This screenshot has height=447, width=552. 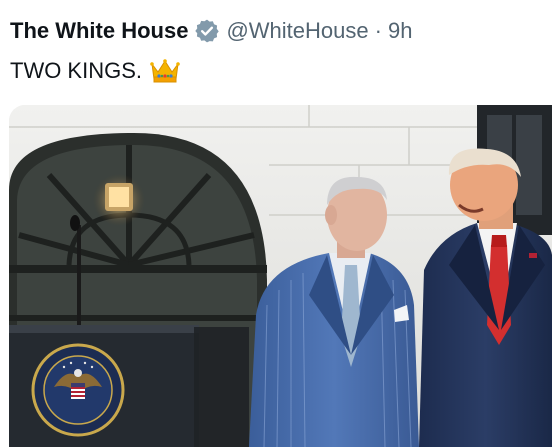 I want to click on tweet-text: TWO KINGS., so click(x=95, y=71).